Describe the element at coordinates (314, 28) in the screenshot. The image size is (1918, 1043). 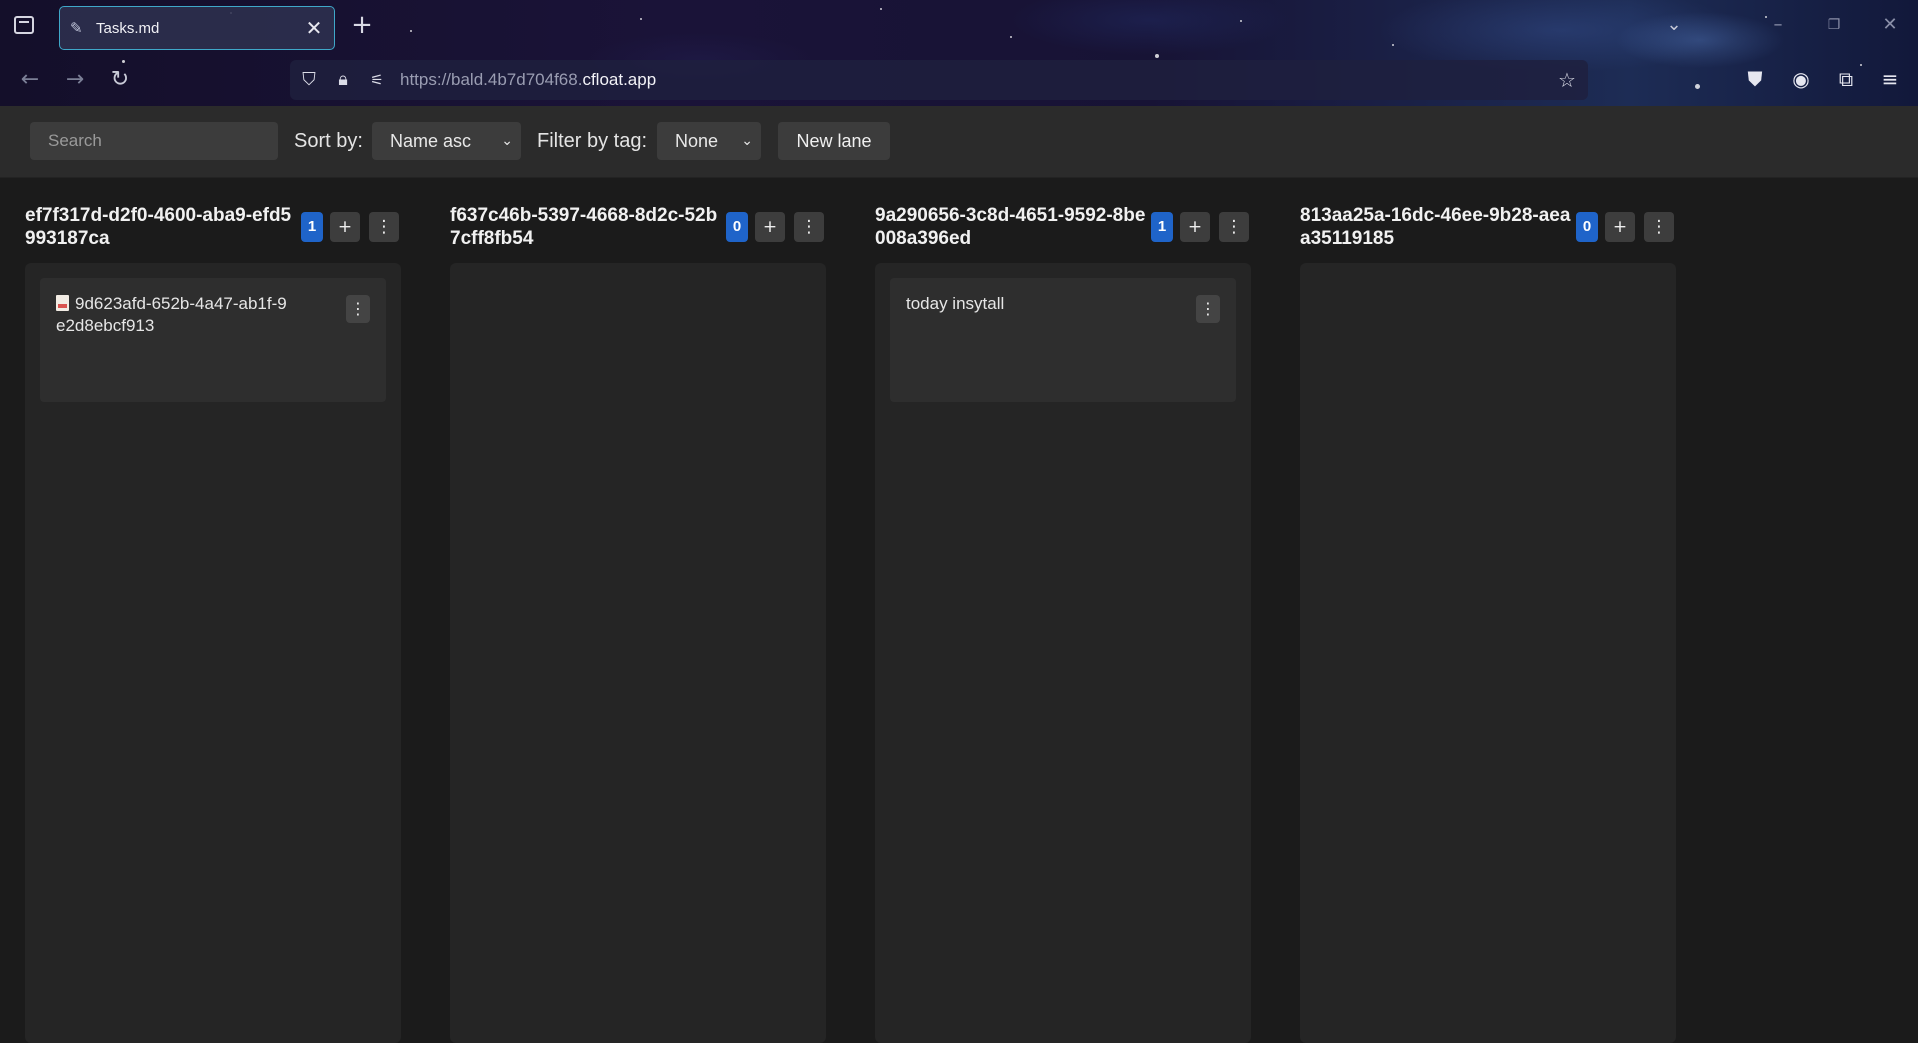
I see `close-icon: ✕` at that location.